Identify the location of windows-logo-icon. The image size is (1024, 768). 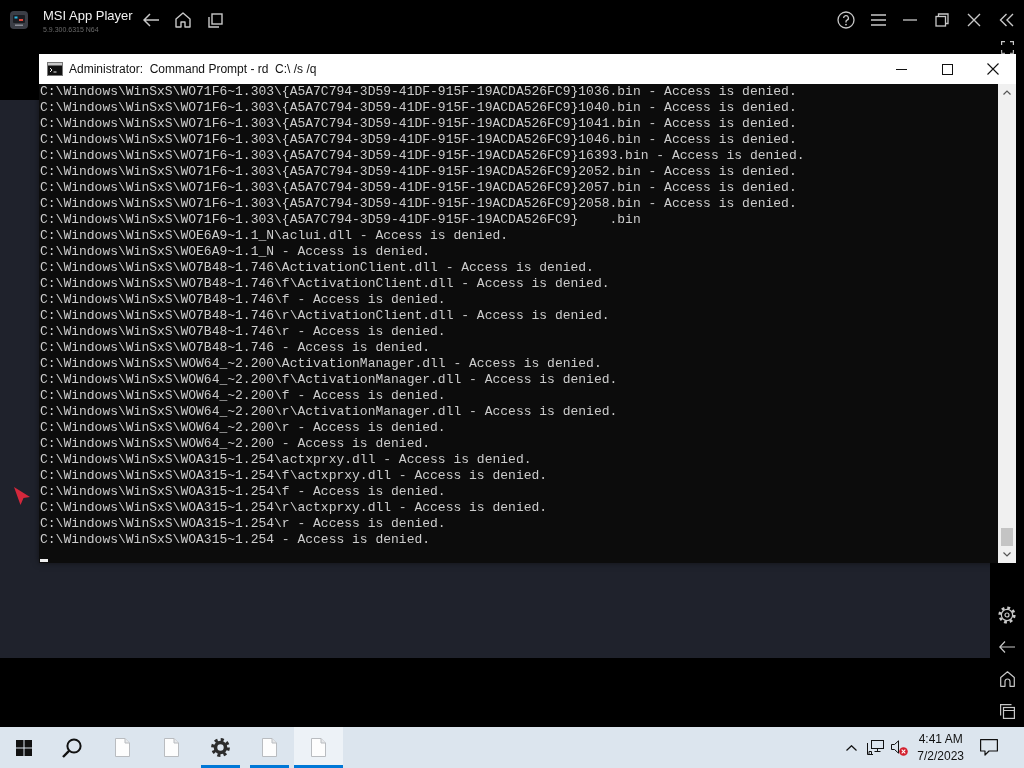
(24, 747).